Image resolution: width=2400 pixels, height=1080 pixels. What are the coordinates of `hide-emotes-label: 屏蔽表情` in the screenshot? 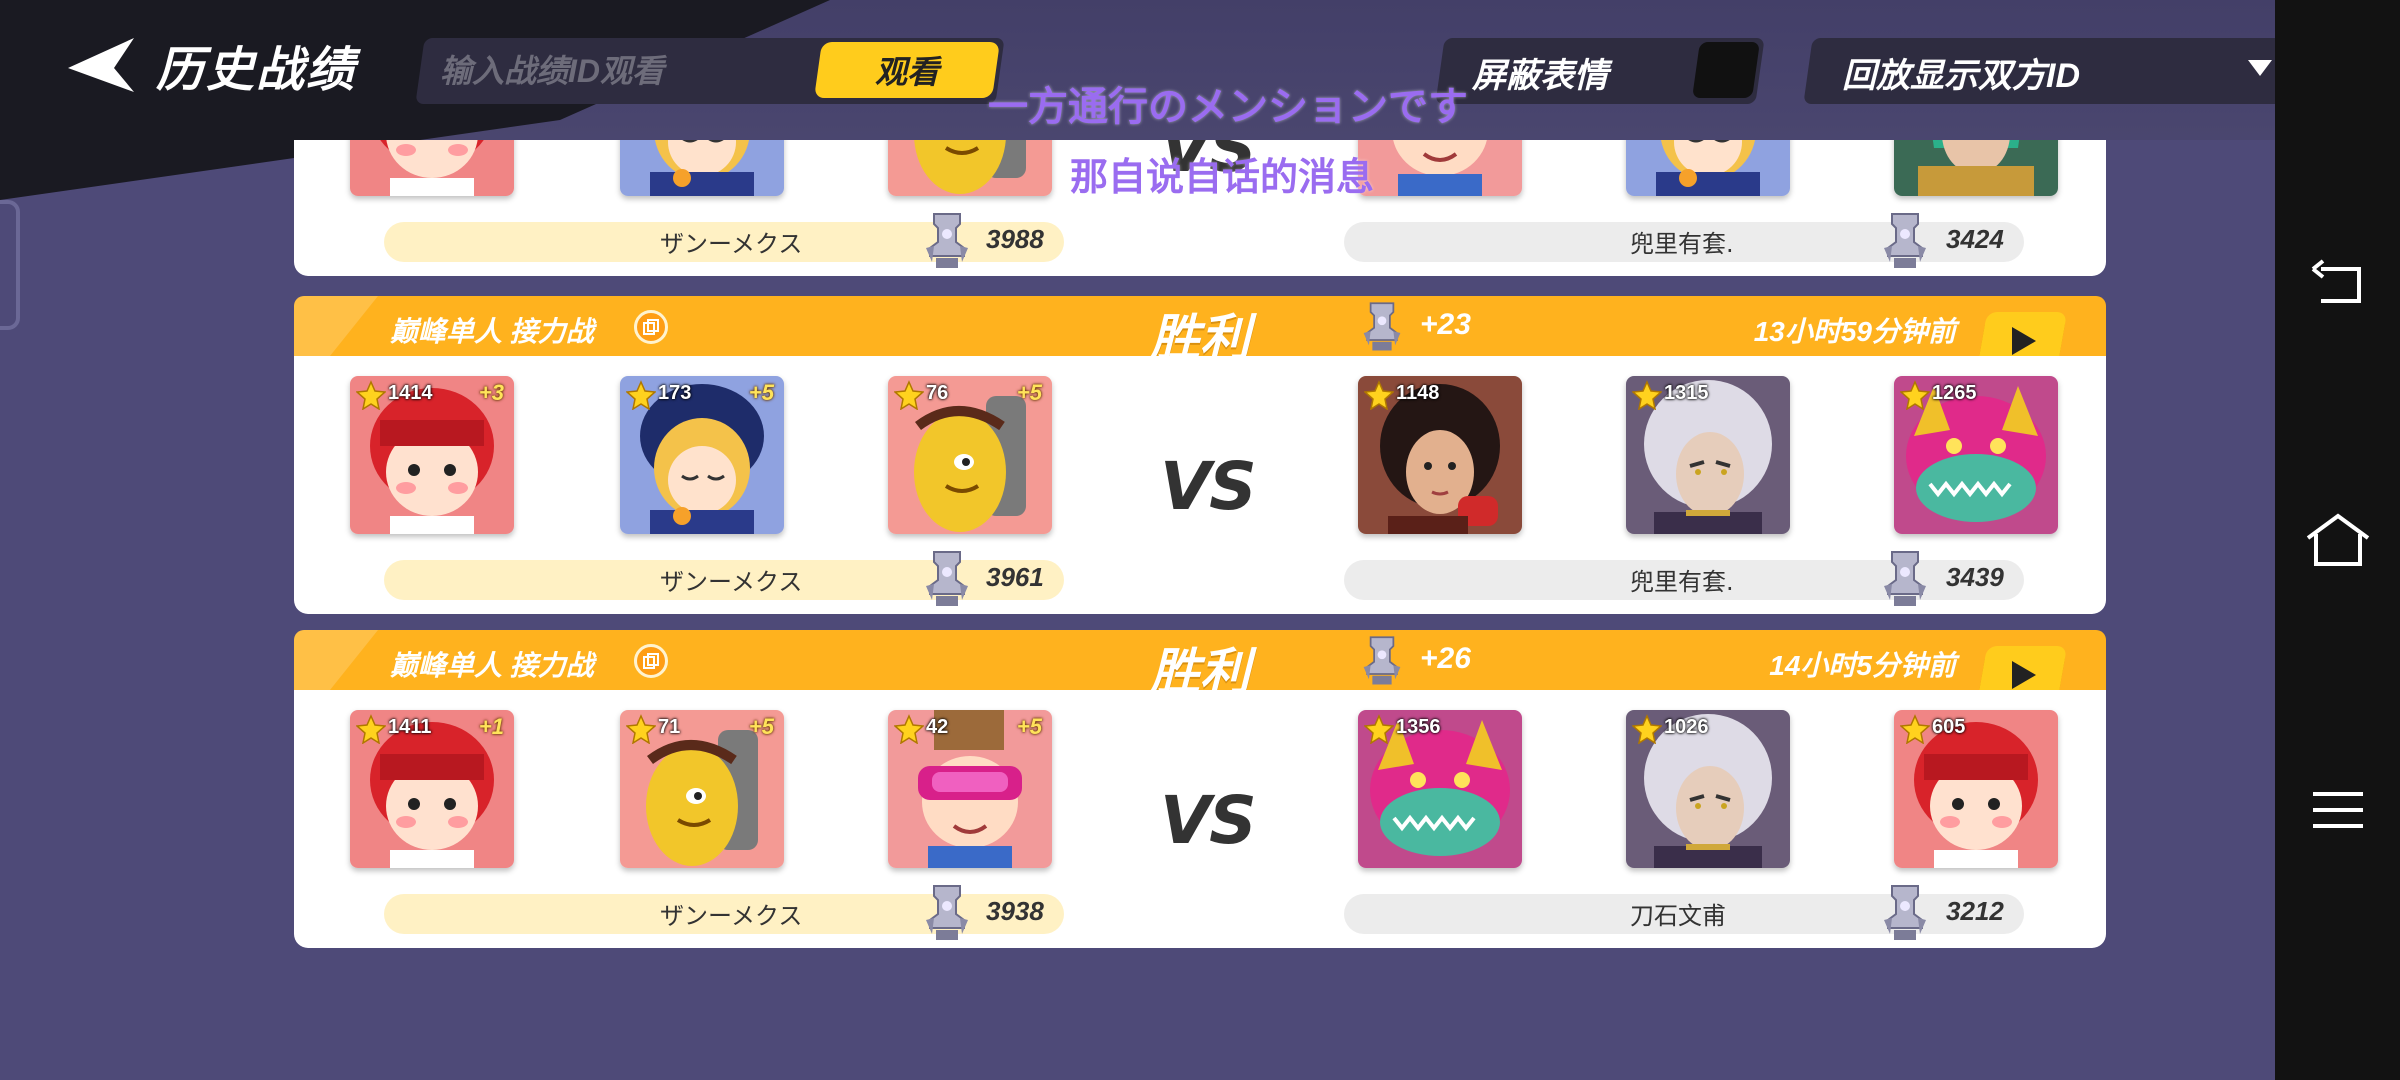 It's located at (1540, 76).